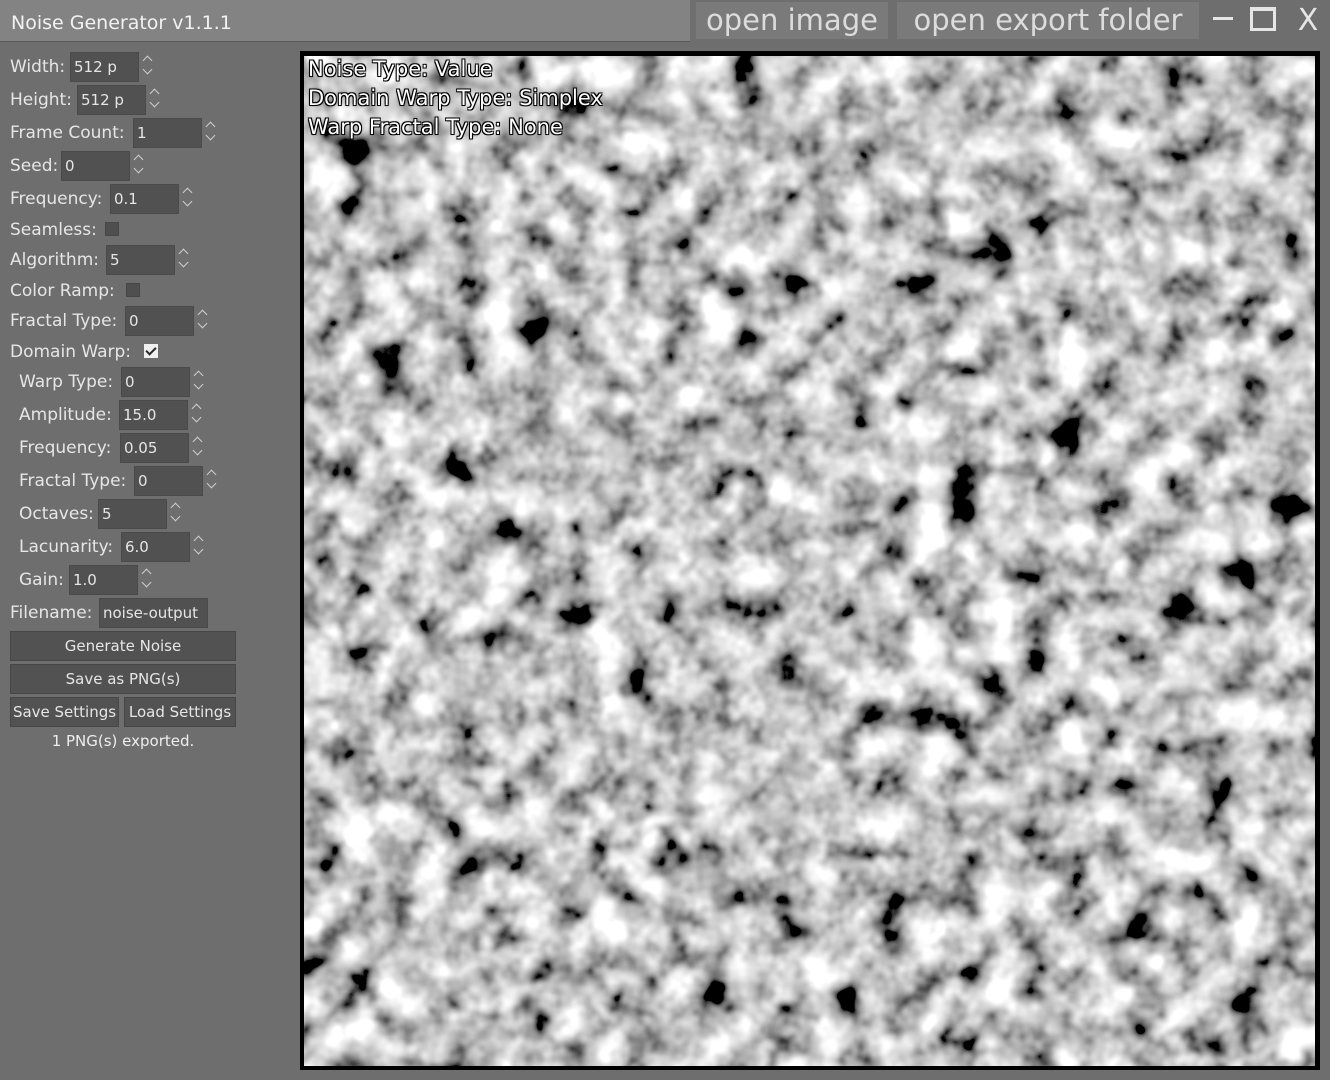  Describe the element at coordinates (132, 514) in the screenshot. I see `octaves-input: 5` at that location.